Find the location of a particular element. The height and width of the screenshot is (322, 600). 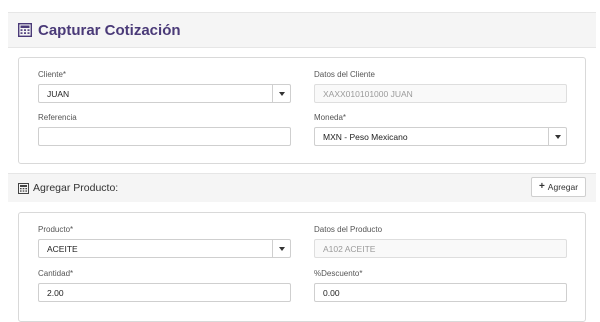

cliente-dropdown-toggle is located at coordinates (281, 93).